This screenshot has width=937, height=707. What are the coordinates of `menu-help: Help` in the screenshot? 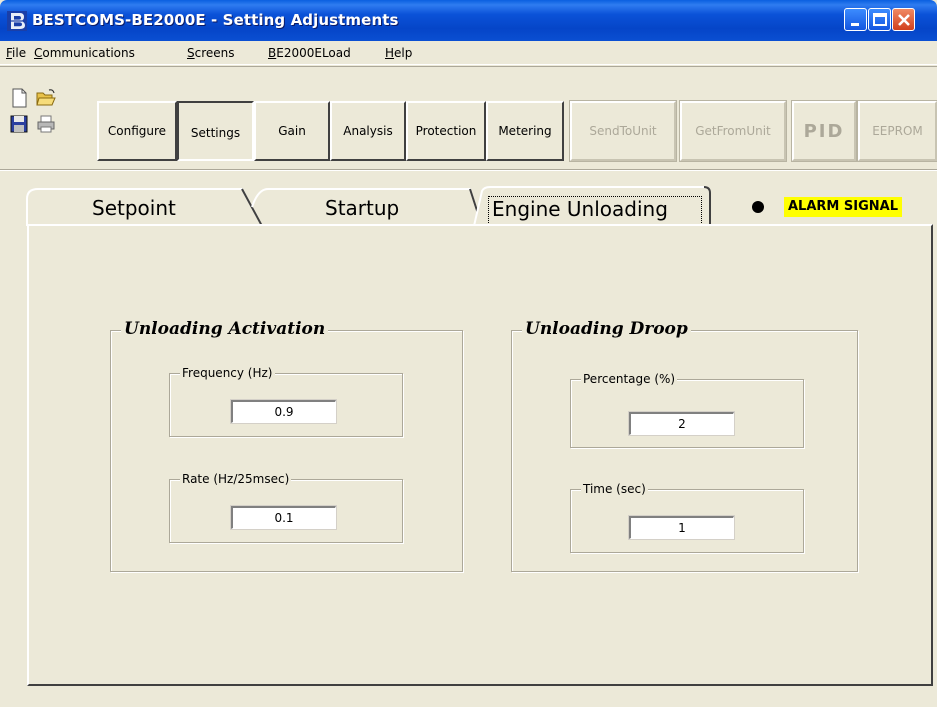 It's located at (398, 53).